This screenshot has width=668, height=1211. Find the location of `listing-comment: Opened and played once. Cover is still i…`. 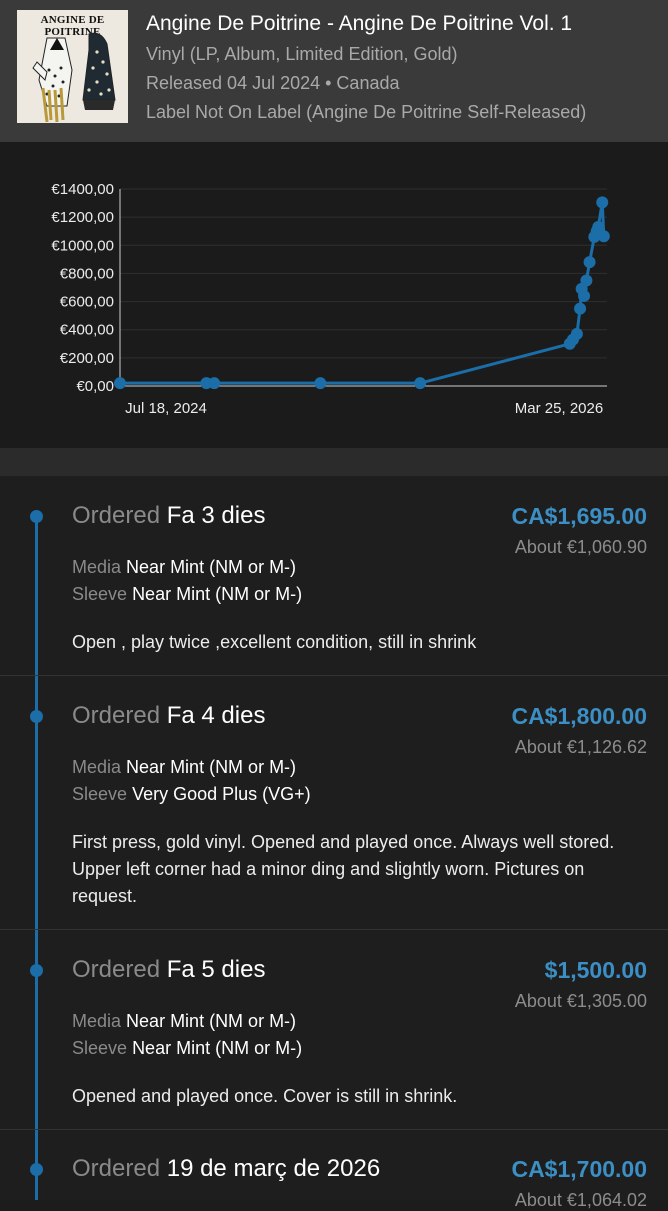

listing-comment: Opened and played once. Cover is still i… is located at coordinates (265, 1096).